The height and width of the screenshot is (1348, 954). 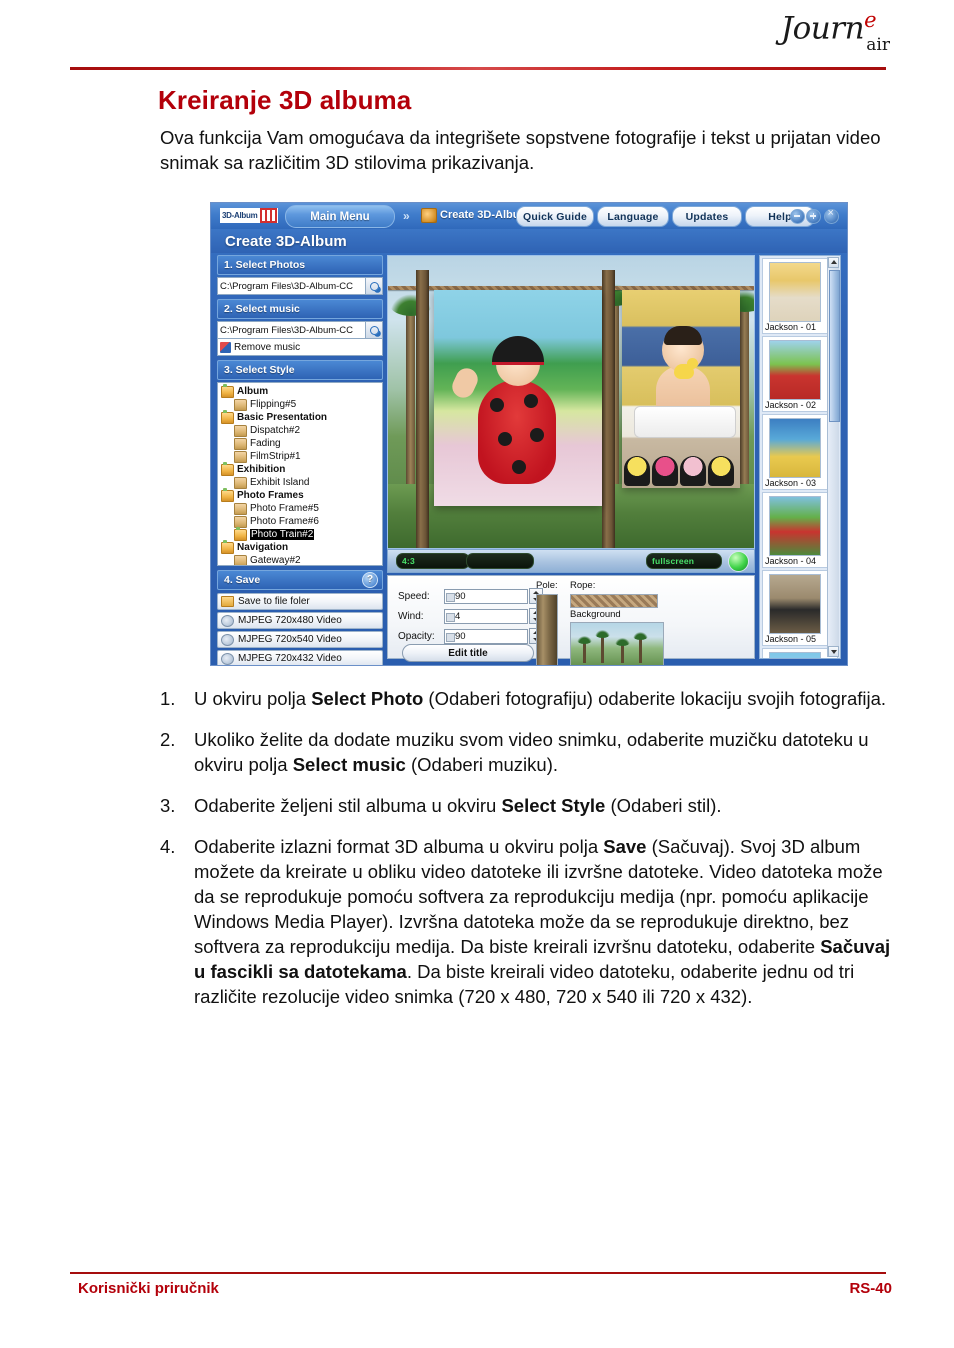 What do you see at coordinates (301, 391) in the screenshot?
I see `style-group: Album` at bounding box center [301, 391].